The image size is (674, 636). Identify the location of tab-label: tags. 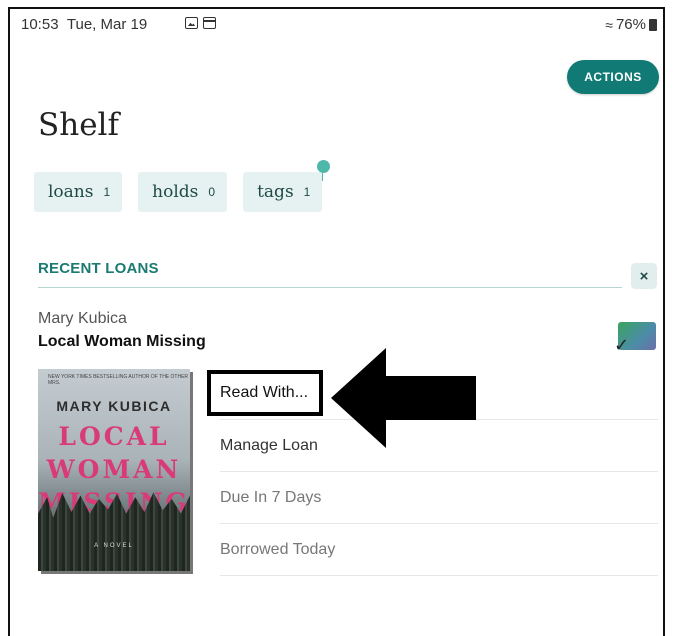
(275, 192).